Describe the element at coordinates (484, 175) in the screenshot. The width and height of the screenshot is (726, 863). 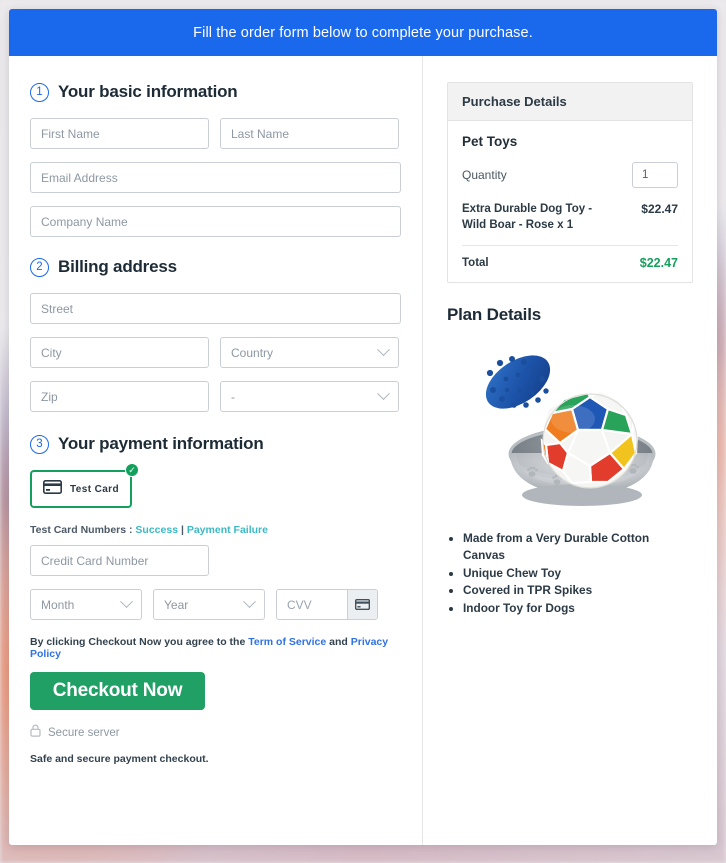
I see `quantity-label: Quantity` at that location.